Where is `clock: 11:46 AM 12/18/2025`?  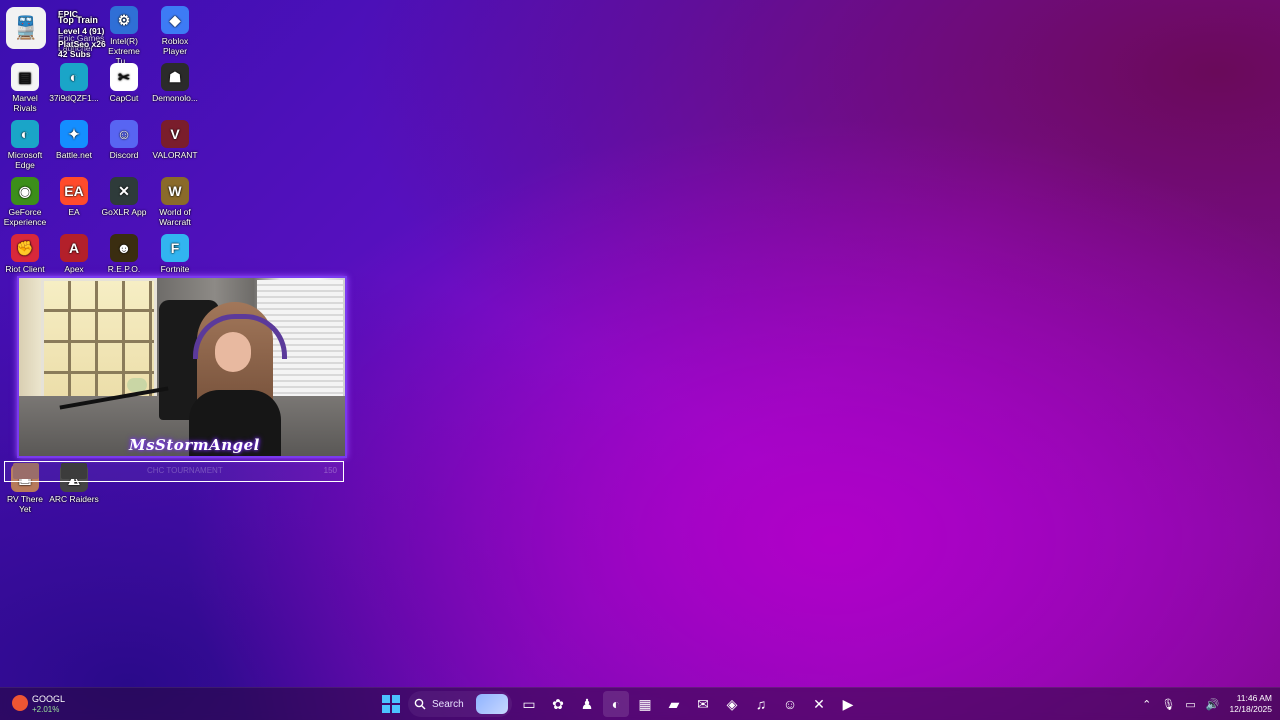
clock: 11:46 AM 12/18/2025 is located at coordinates (1250, 704).